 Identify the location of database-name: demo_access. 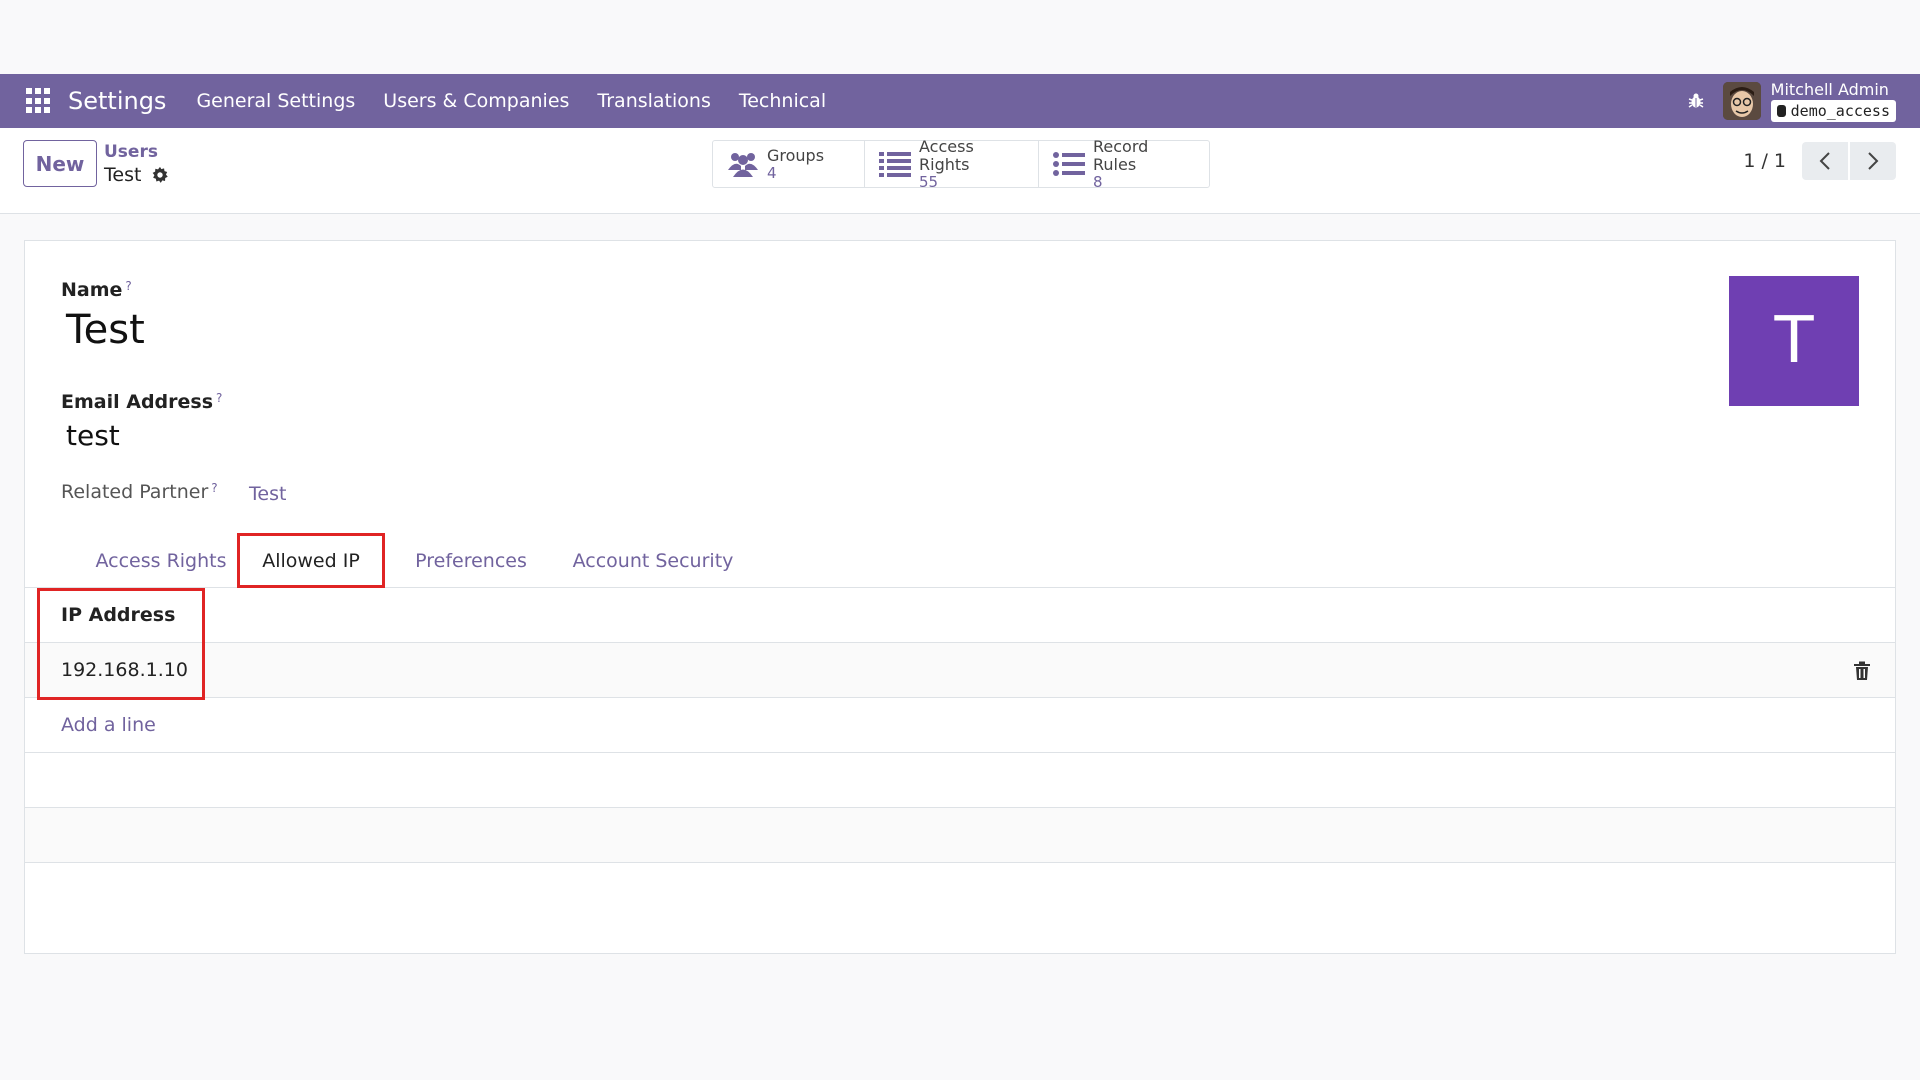
(1840, 110).